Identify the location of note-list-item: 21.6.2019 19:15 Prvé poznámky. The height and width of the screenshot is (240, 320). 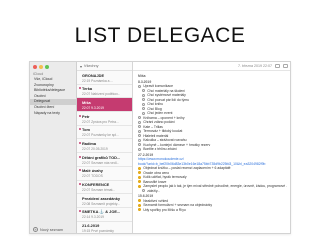
(104, 228).